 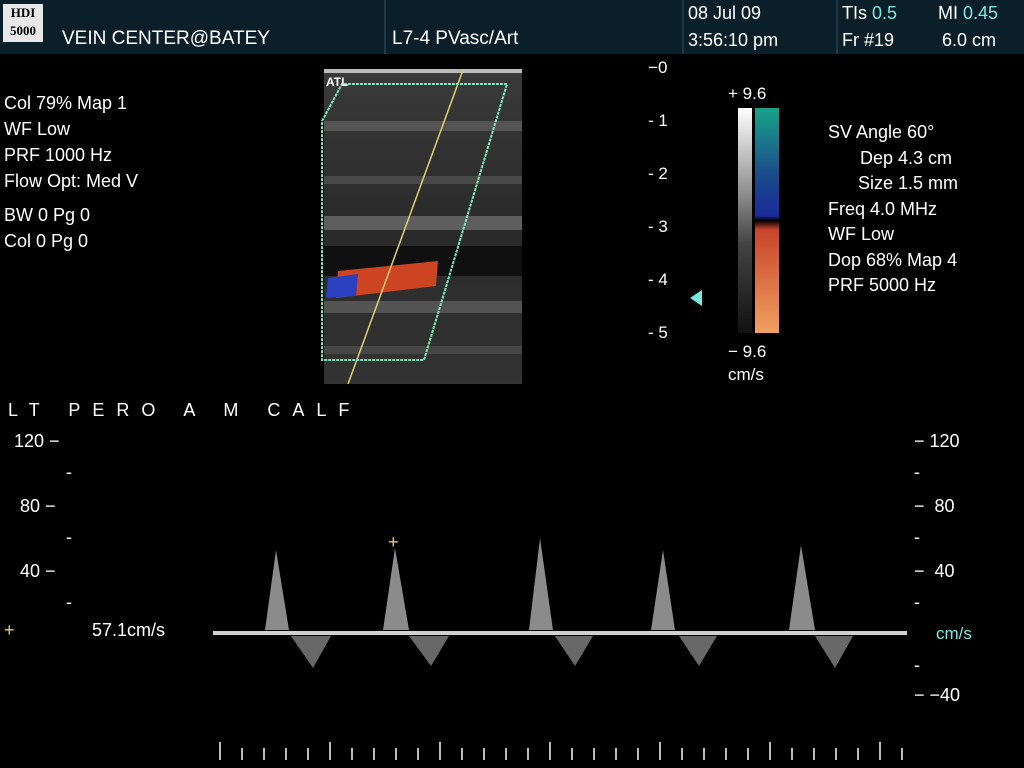 What do you see at coordinates (969, 40) in the screenshot?
I see `depth-readout: 6.0 cm` at bounding box center [969, 40].